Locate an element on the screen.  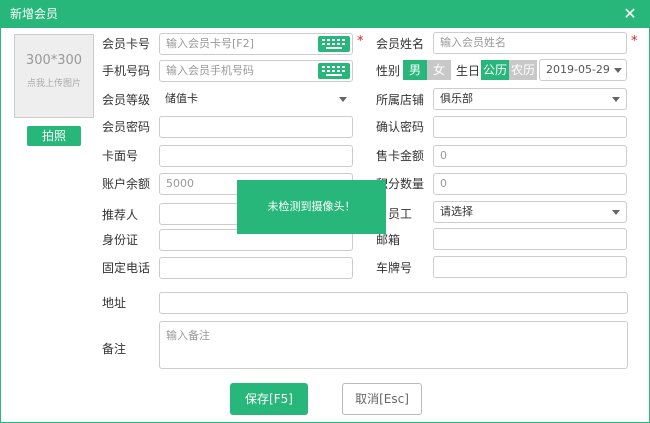
password-input is located at coordinates (256, 127).